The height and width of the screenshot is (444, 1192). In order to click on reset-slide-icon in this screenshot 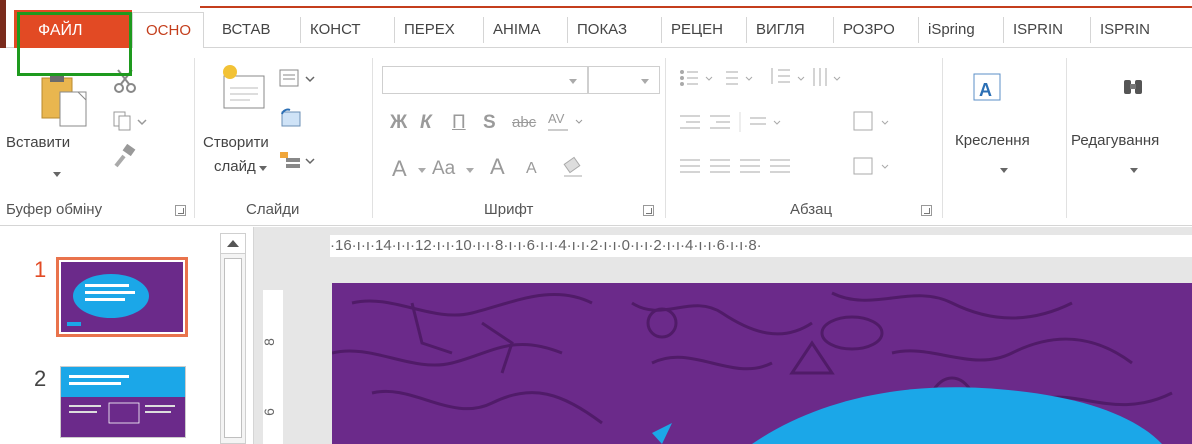, I will do `click(291, 121)`.